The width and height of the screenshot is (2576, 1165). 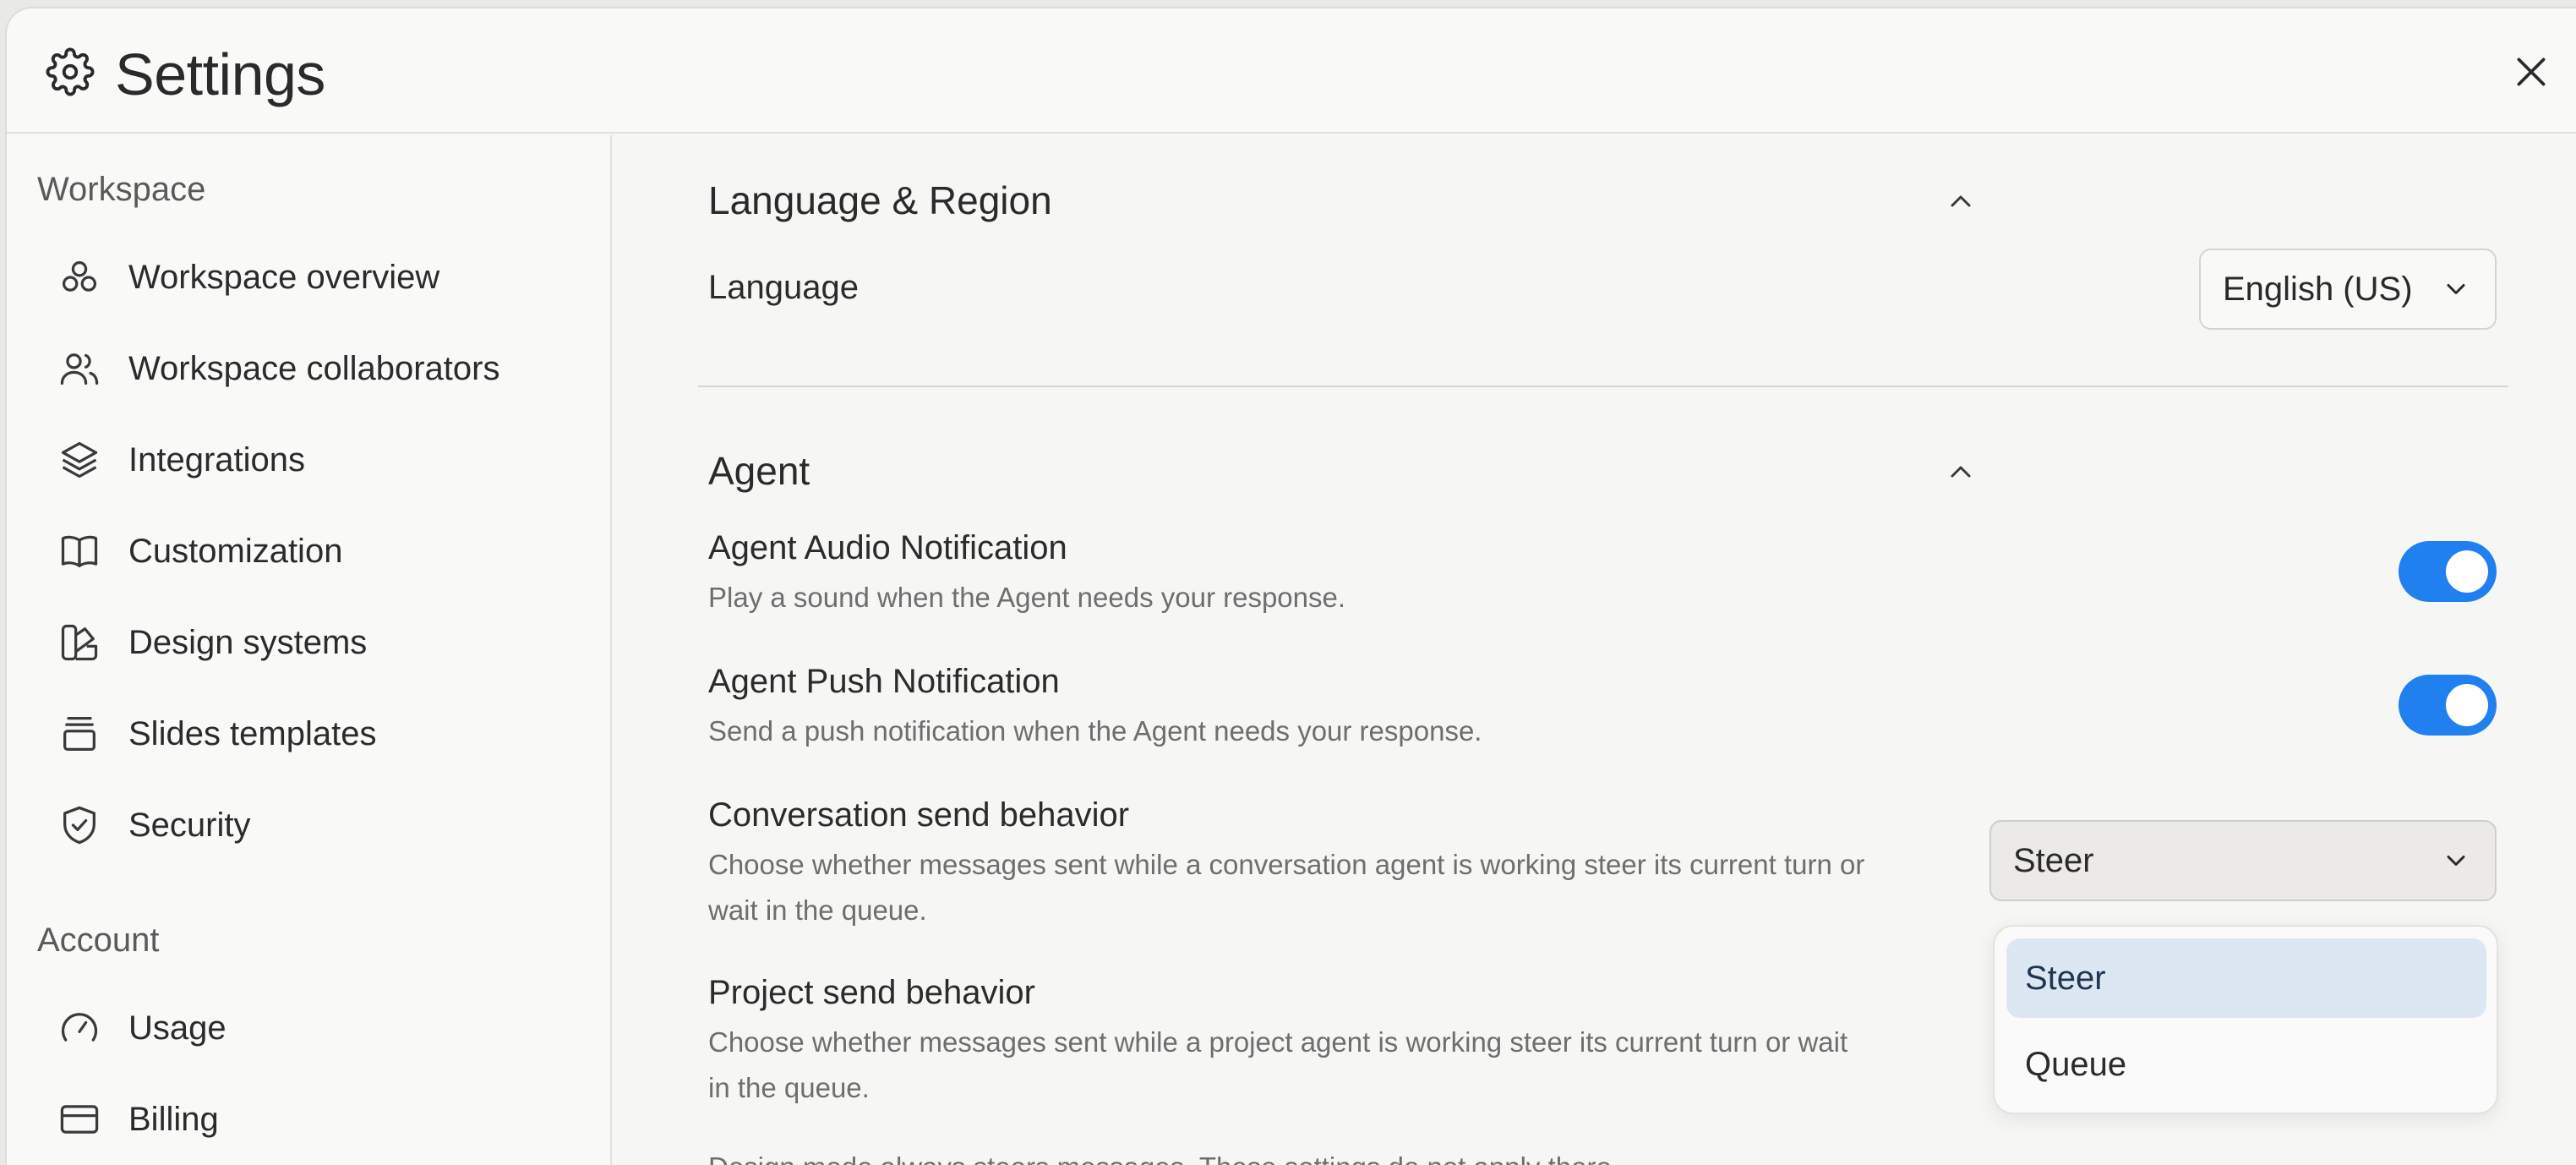 I want to click on sidebar-item-label: Workspace overview, so click(x=284, y=277).